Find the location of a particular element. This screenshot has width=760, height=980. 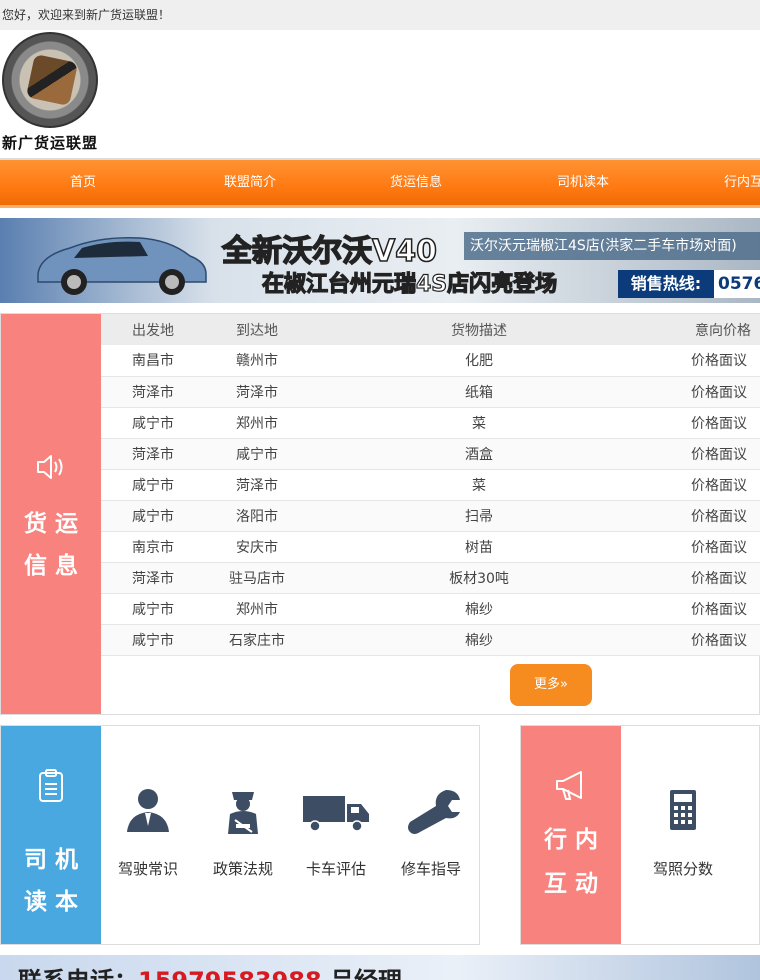

cargo-cell: 菜 is located at coordinates (479, 485).